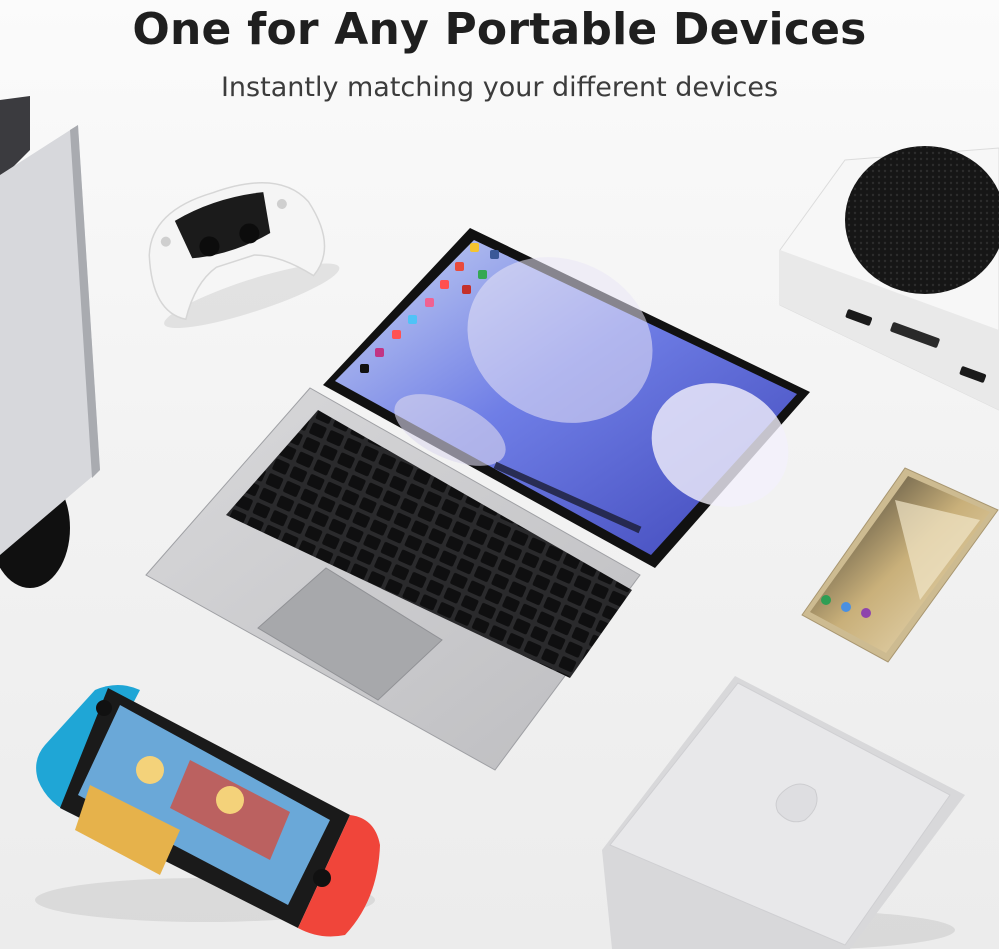 The height and width of the screenshot is (949, 999). What do you see at coordinates (900, 565) in the screenshot?
I see `smartphone` at bounding box center [900, 565].